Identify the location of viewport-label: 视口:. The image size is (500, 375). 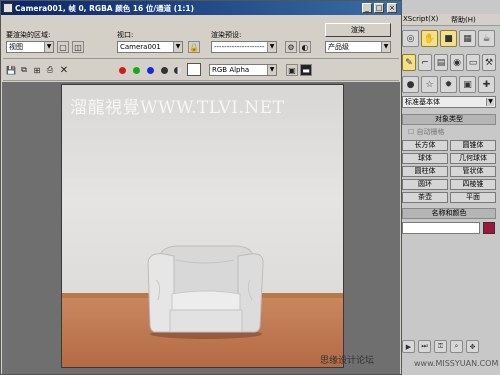
(125, 35).